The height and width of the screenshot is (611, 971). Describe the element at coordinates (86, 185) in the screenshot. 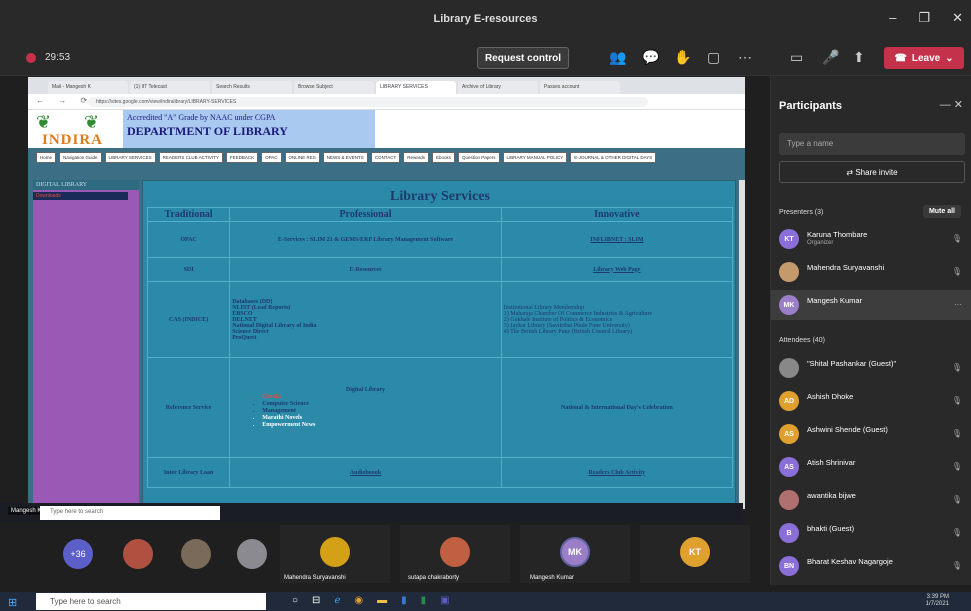

I see `sidebar-digital-library: DIGITAL LIBRARY` at that location.